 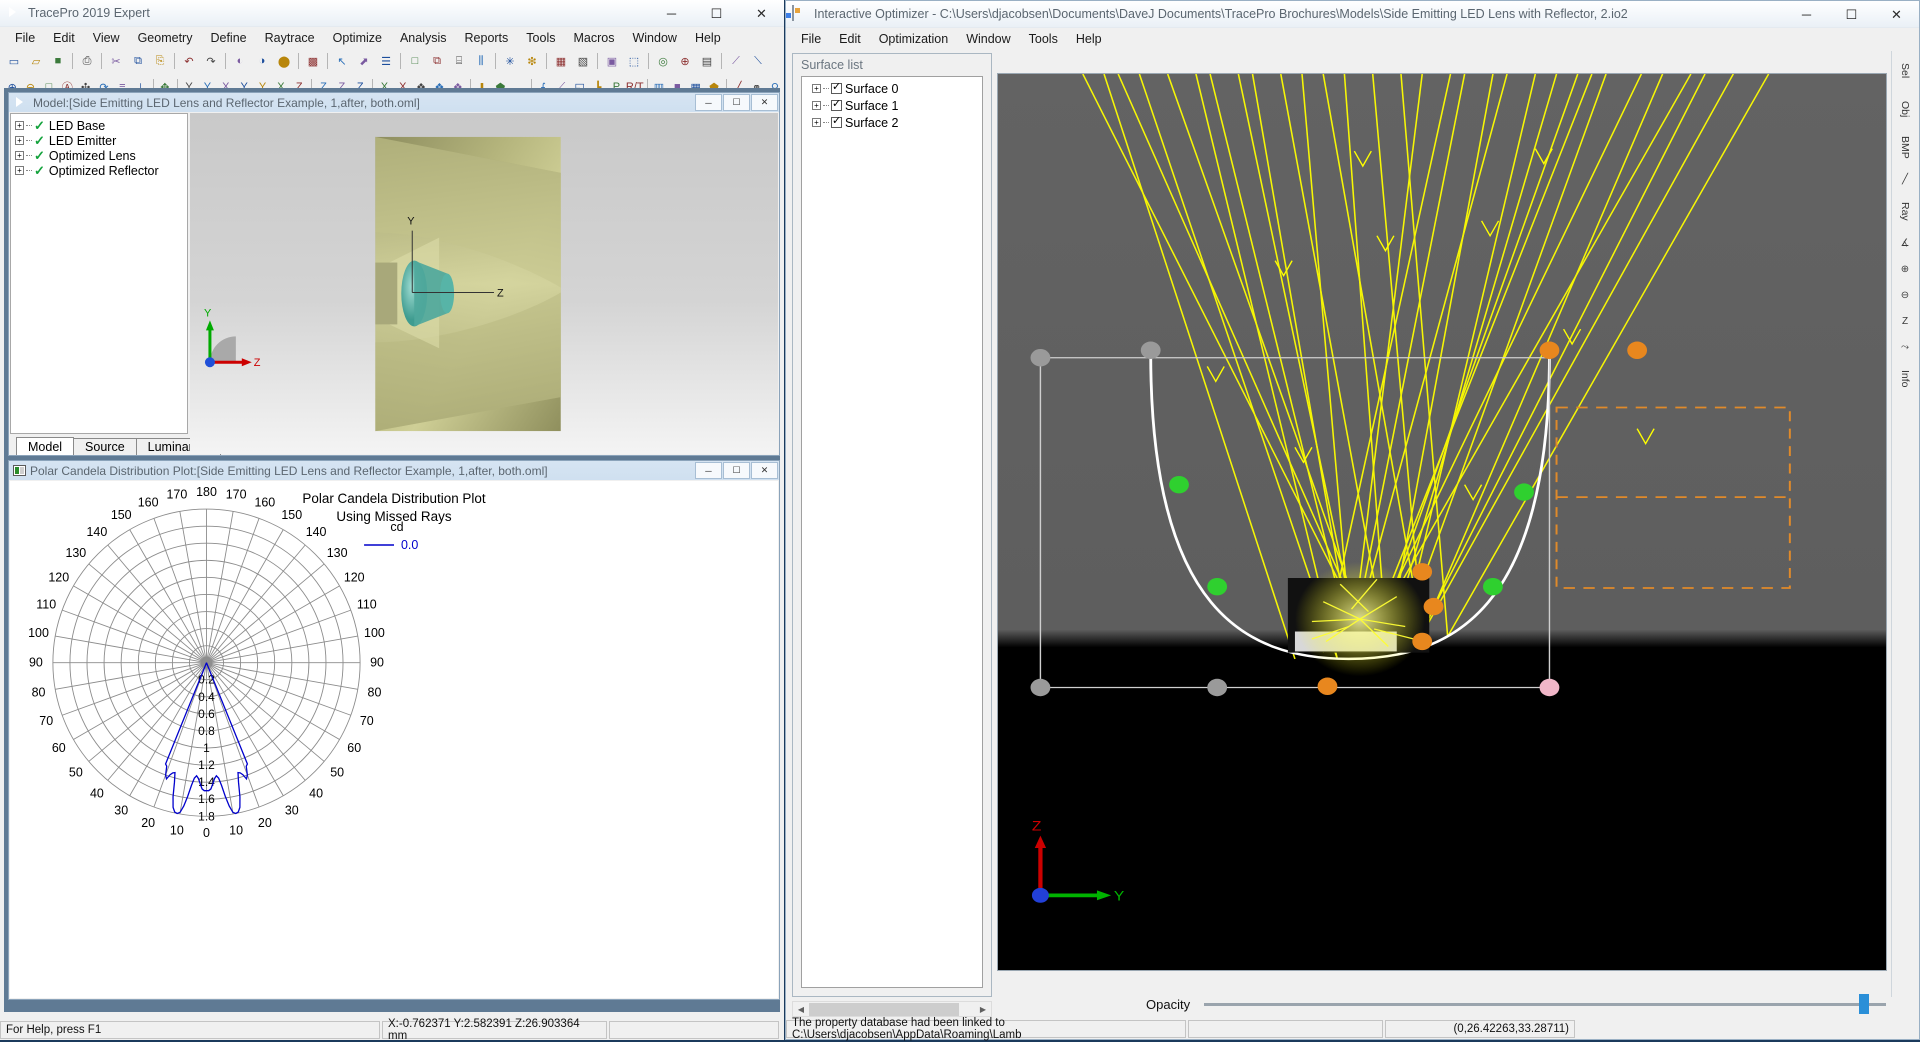 What do you see at coordinates (36, 61) in the screenshot?
I see `open-file-icon: ▱` at bounding box center [36, 61].